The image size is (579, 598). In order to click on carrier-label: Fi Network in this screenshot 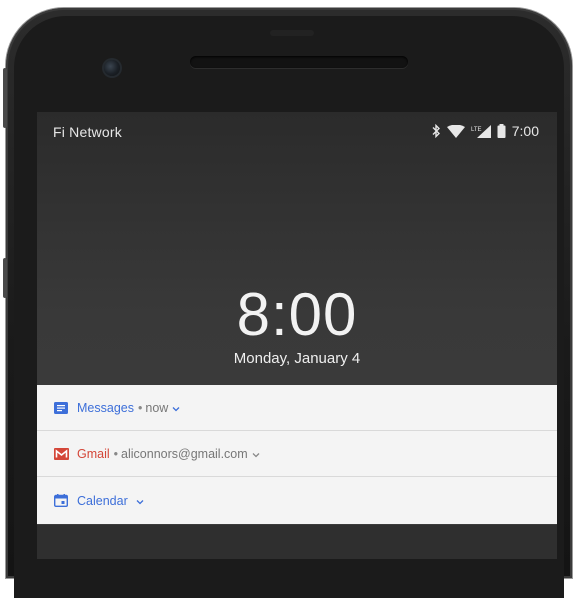, I will do `click(87, 132)`.